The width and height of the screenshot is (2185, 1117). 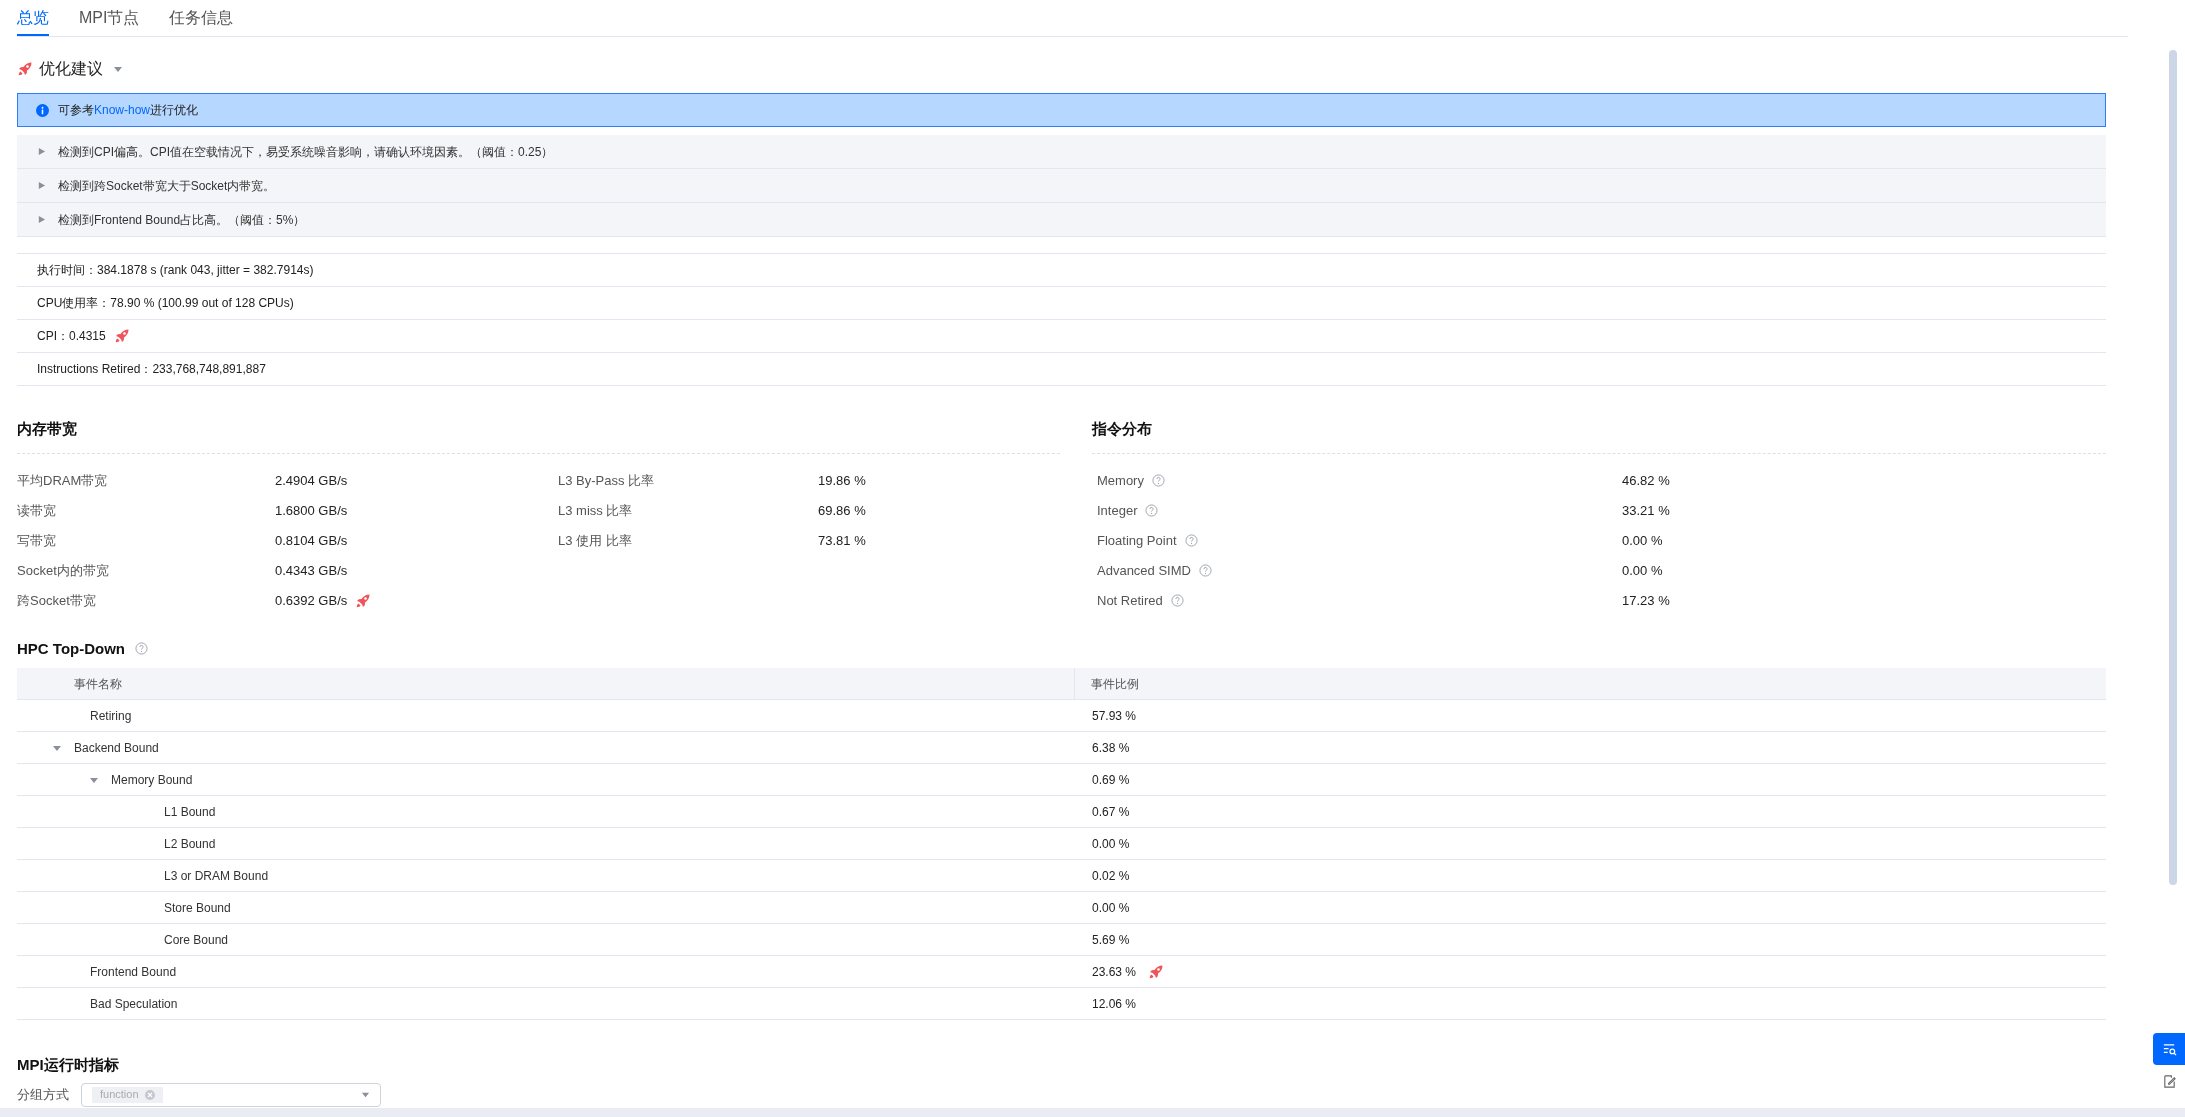 What do you see at coordinates (1646, 480) in the screenshot?
I see `metric-value: 46.82 %` at bounding box center [1646, 480].